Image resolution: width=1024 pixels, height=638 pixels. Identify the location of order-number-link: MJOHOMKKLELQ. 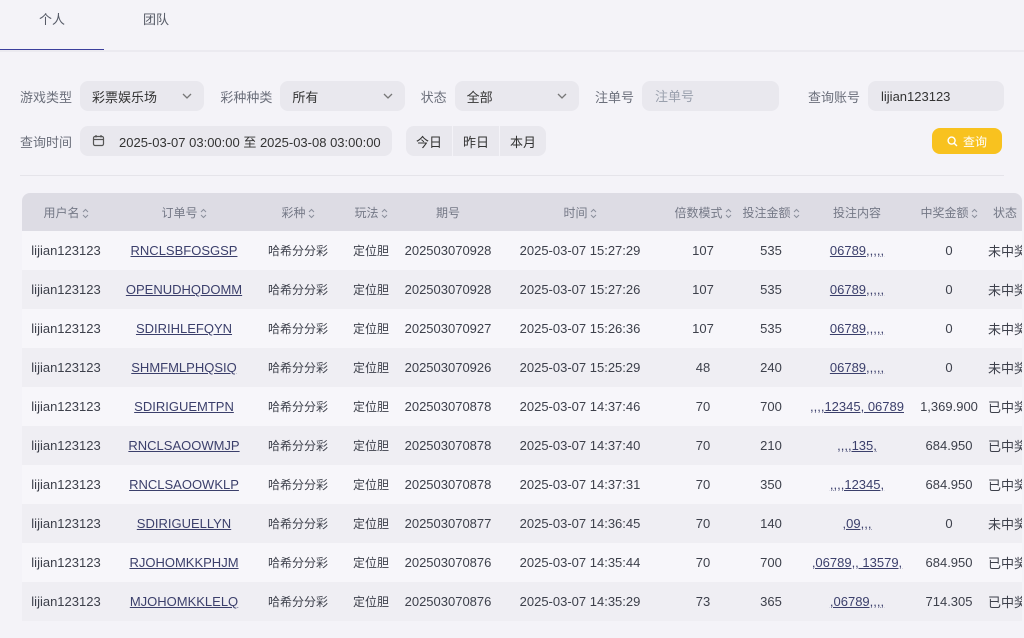
(184, 601).